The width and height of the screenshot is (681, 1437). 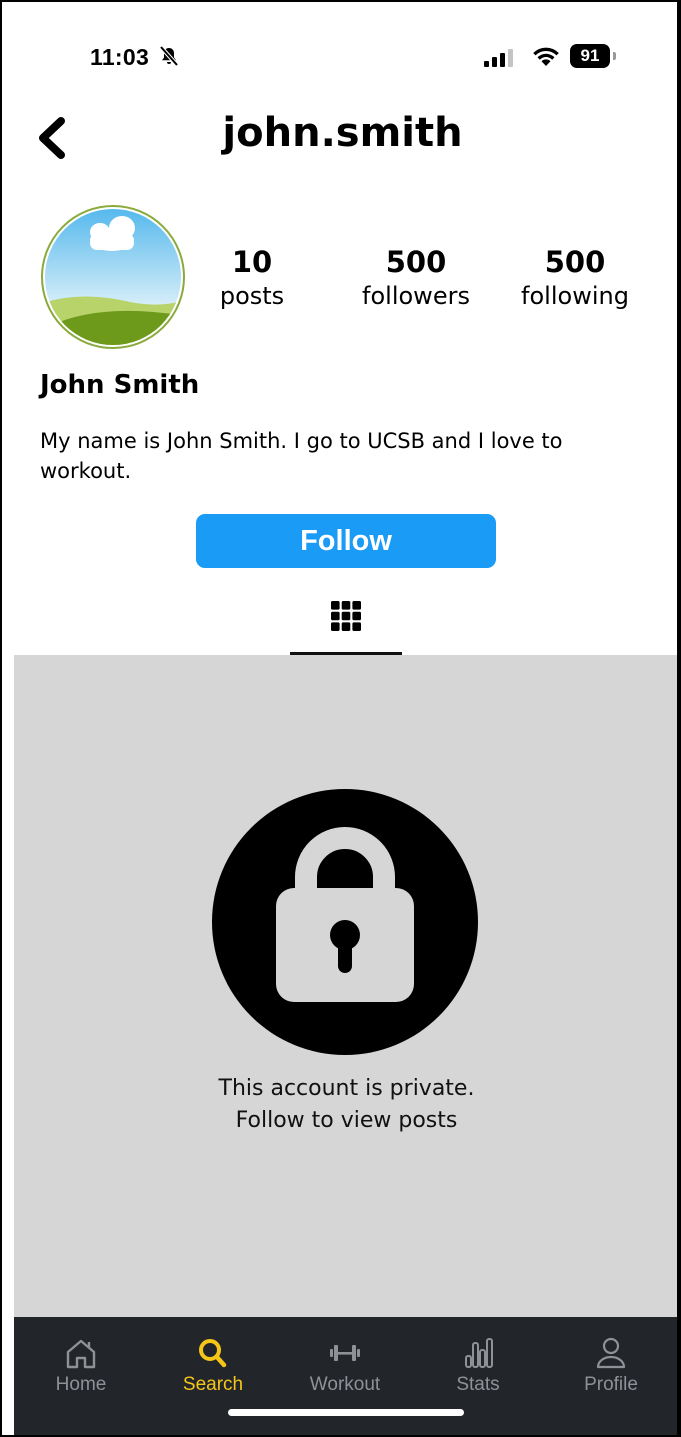 I want to click on battery-nub, so click(x=614, y=56).